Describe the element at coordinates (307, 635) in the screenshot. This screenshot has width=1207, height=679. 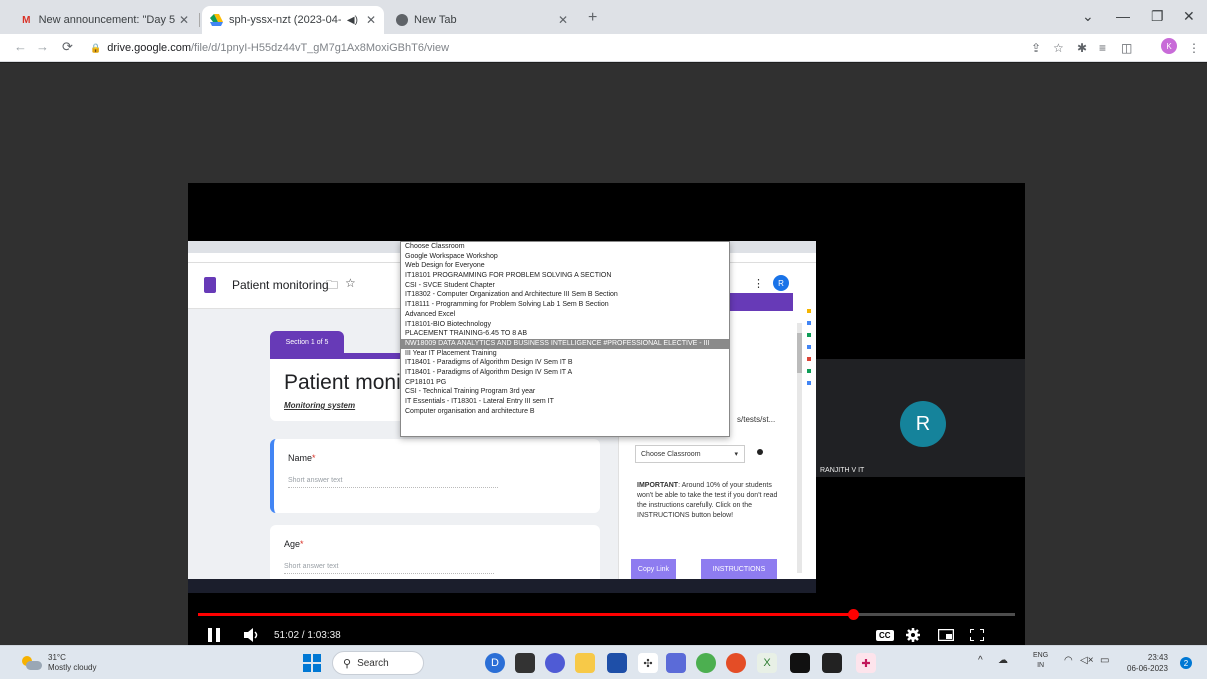
I see `time-display: 51:02 / 1:03:38` at that location.